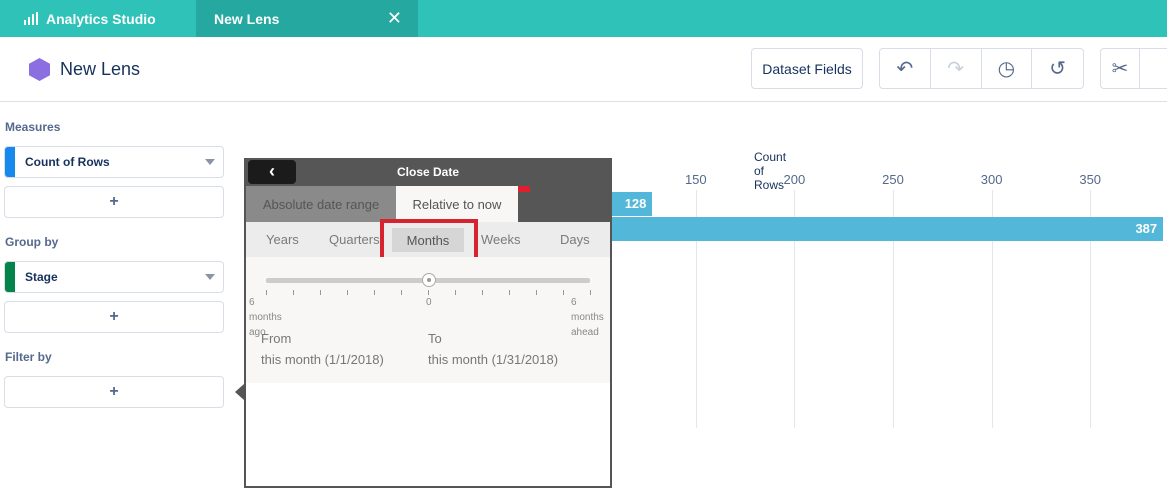  What do you see at coordinates (893, 179) in the screenshot?
I see `tick-label: 250` at bounding box center [893, 179].